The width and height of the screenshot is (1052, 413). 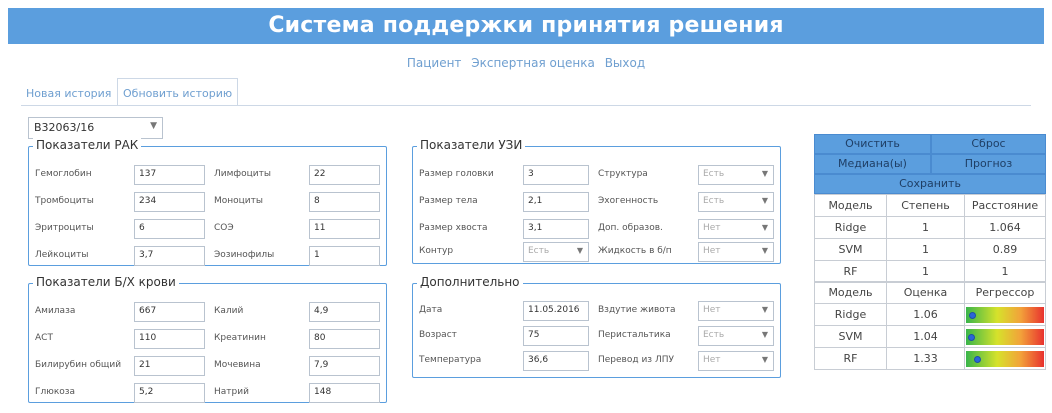 I want to click on nav-patient-link: Пациент, so click(x=434, y=63).